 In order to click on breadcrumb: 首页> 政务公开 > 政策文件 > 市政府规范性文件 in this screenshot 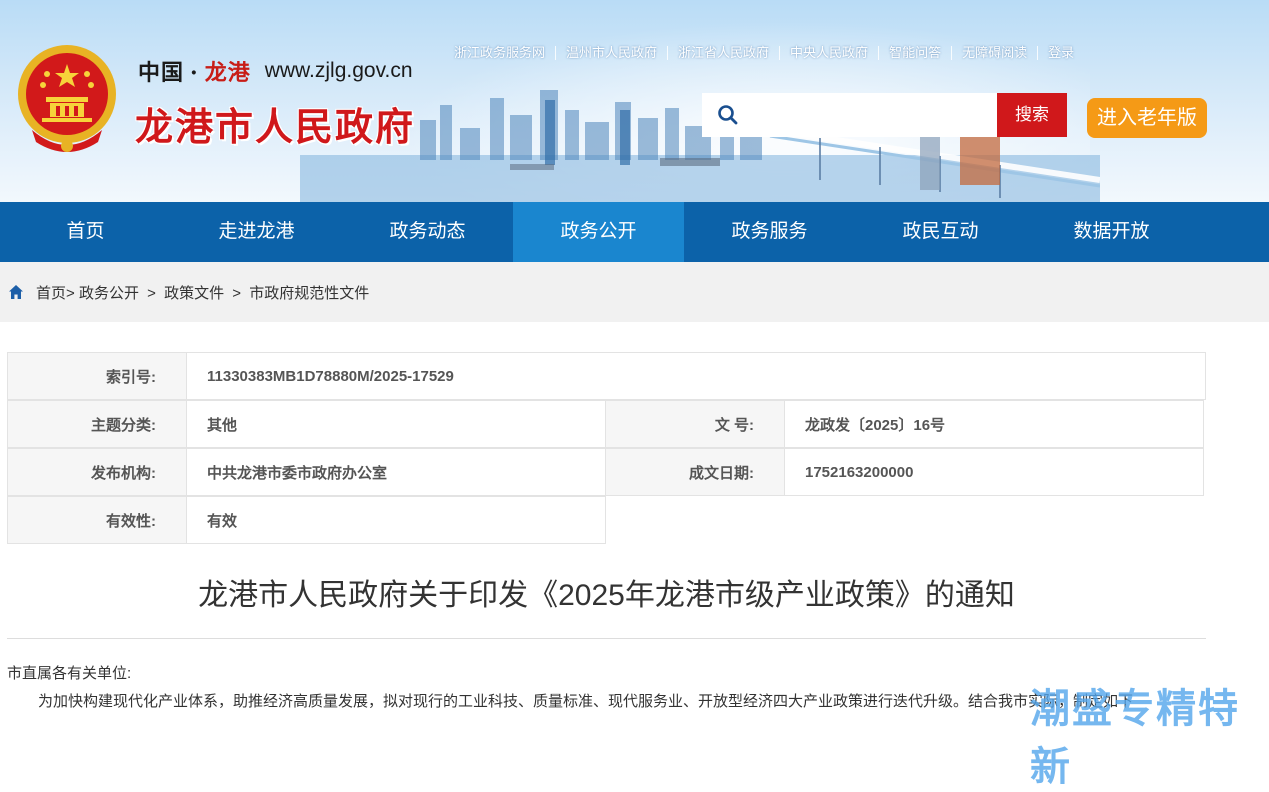, I will do `click(634, 292)`.